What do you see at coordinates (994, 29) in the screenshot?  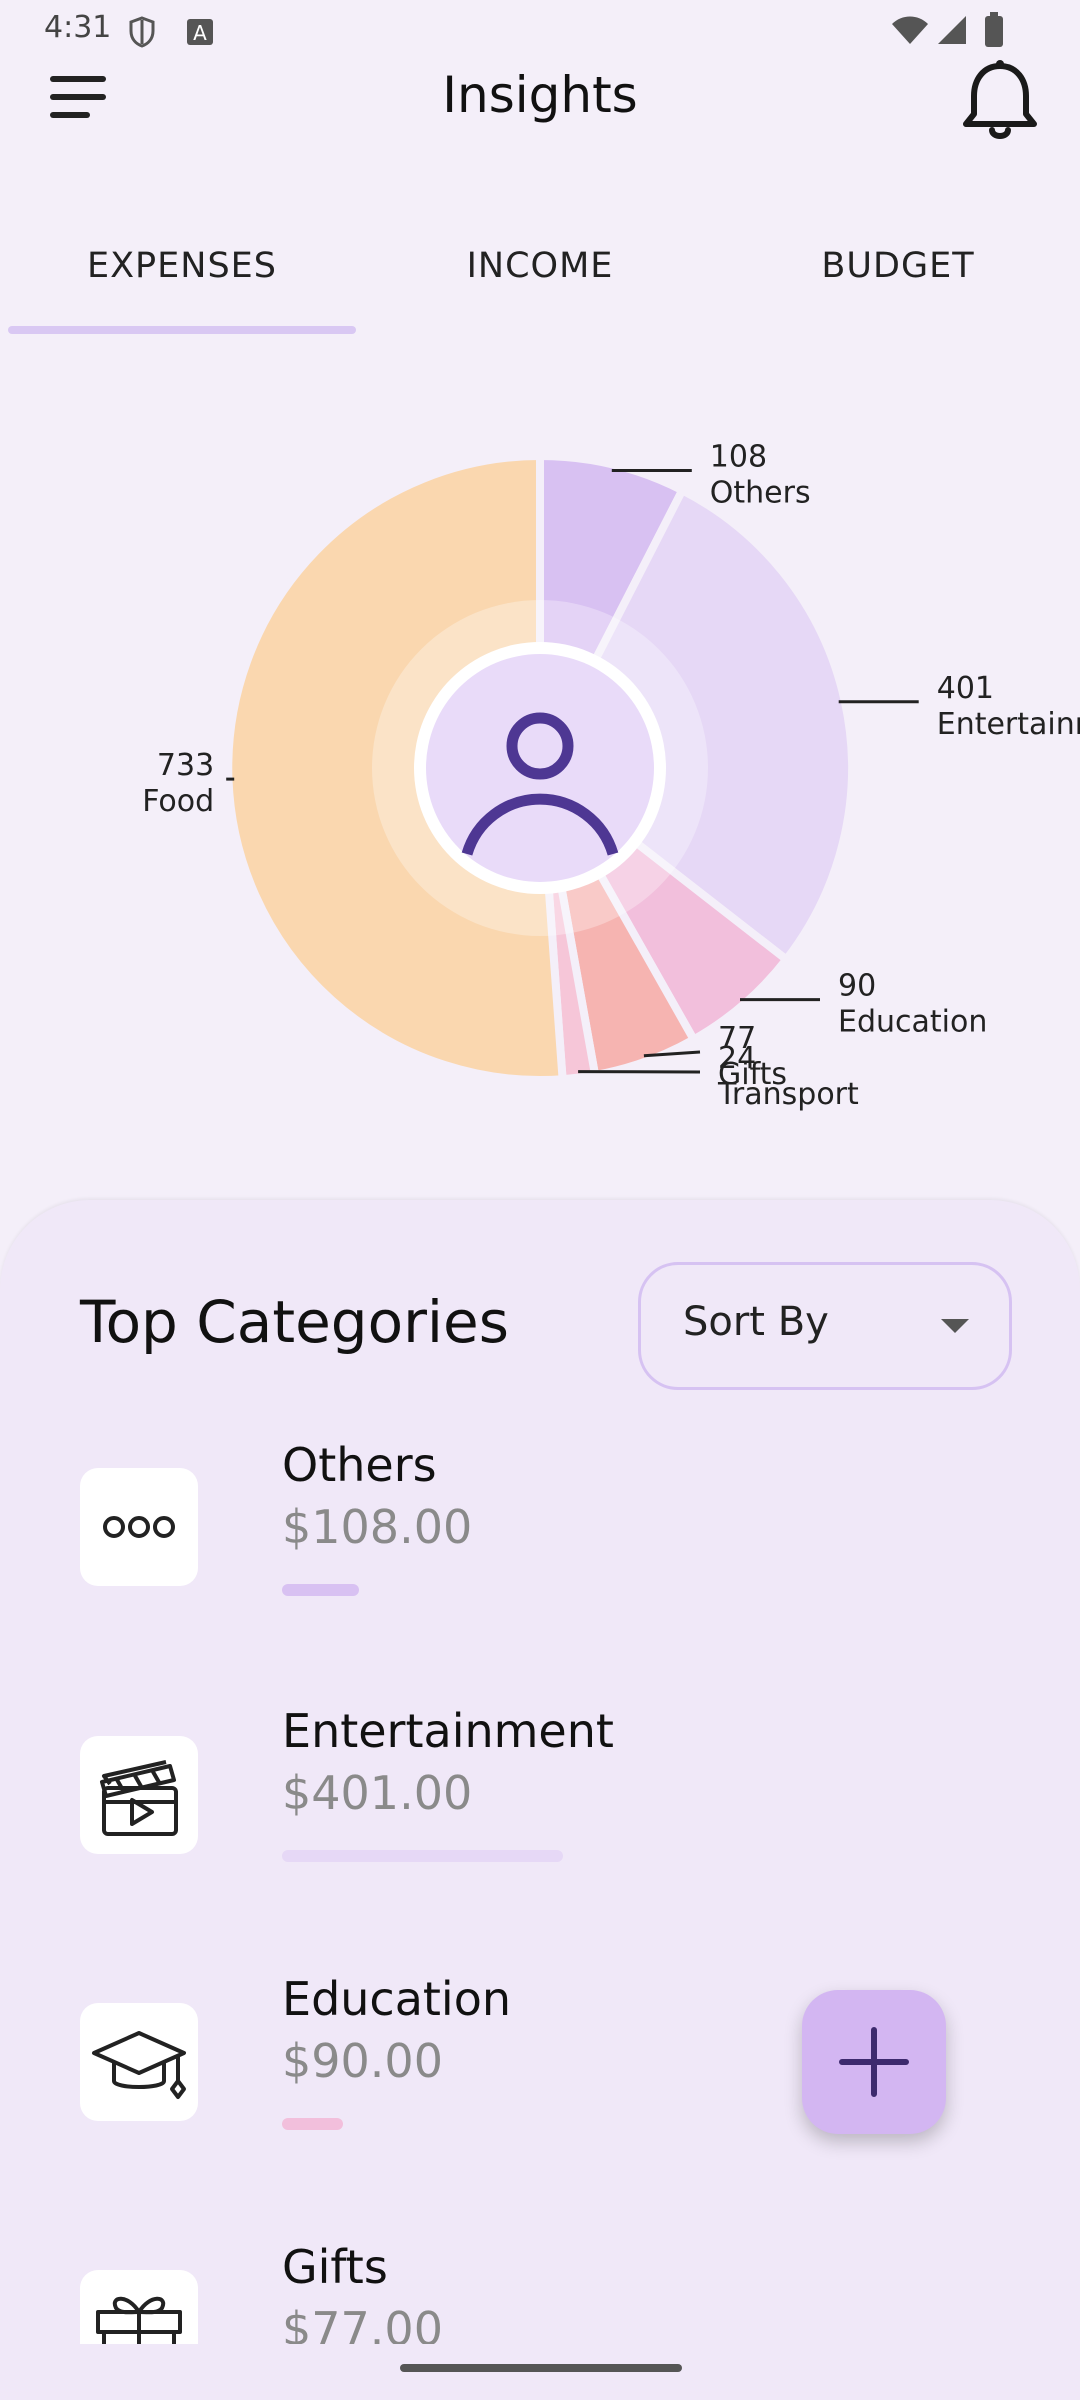 I see `battery-icon` at bounding box center [994, 29].